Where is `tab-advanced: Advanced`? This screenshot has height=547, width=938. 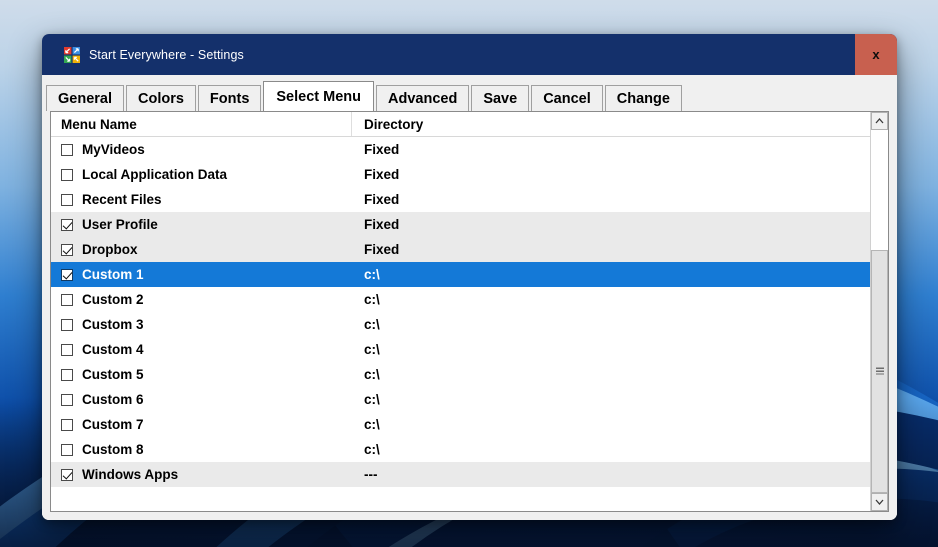
tab-advanced: Advanced is located at coordinates (423, 98).